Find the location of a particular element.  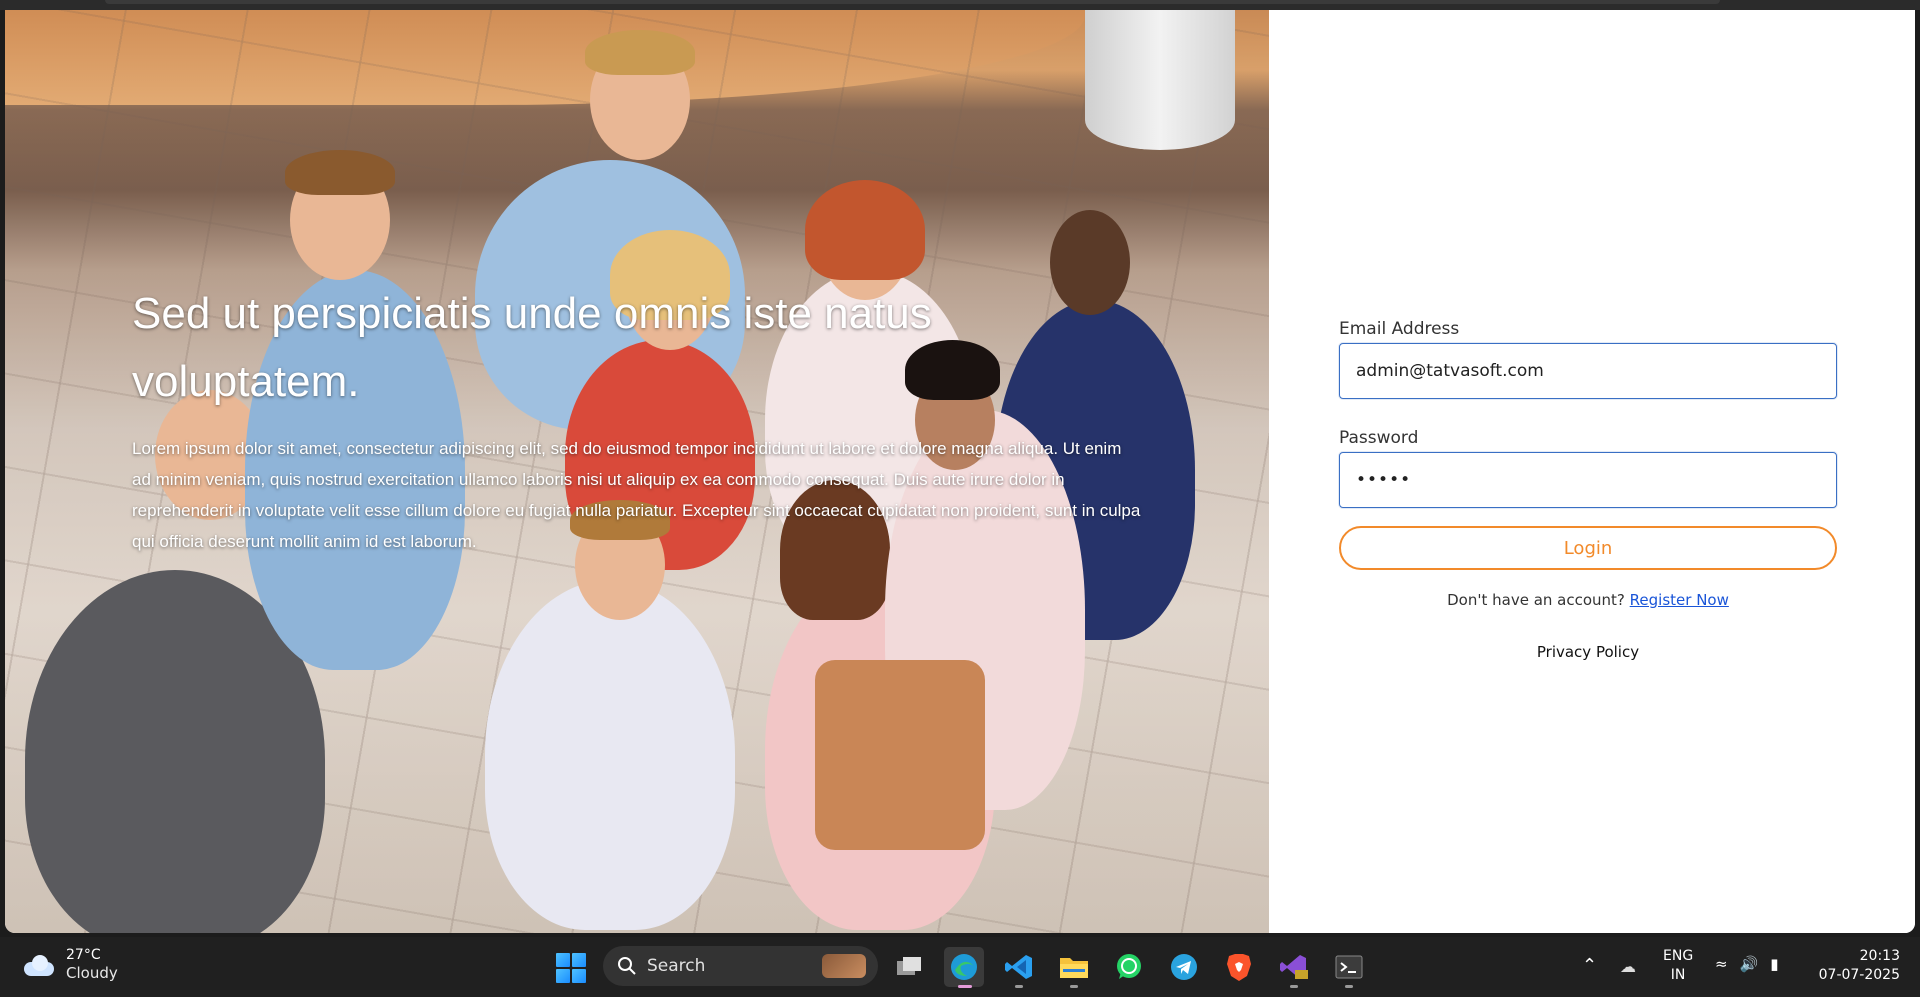

visual-studio-icon is located at coordinates (1294, 967).